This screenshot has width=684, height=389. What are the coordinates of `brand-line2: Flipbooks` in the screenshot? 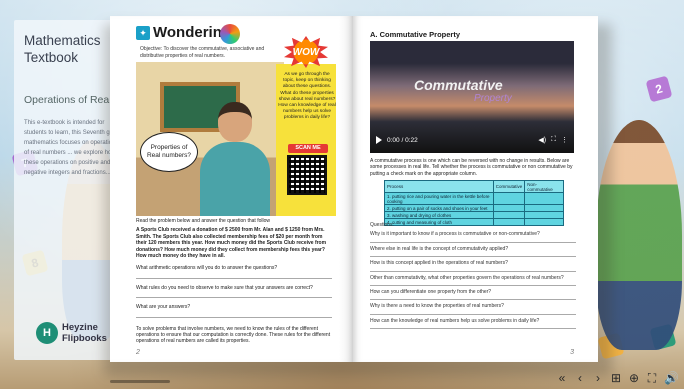 It's located at (84, 338).